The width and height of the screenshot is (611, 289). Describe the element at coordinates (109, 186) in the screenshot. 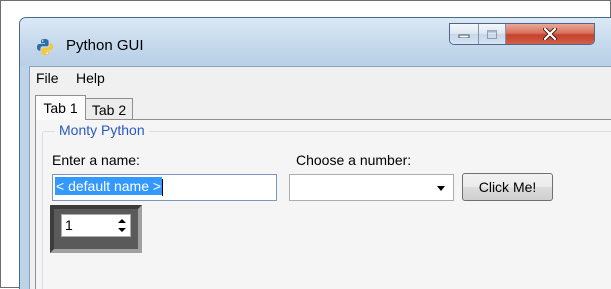

I see `name-input-value: < default name >` at that location.